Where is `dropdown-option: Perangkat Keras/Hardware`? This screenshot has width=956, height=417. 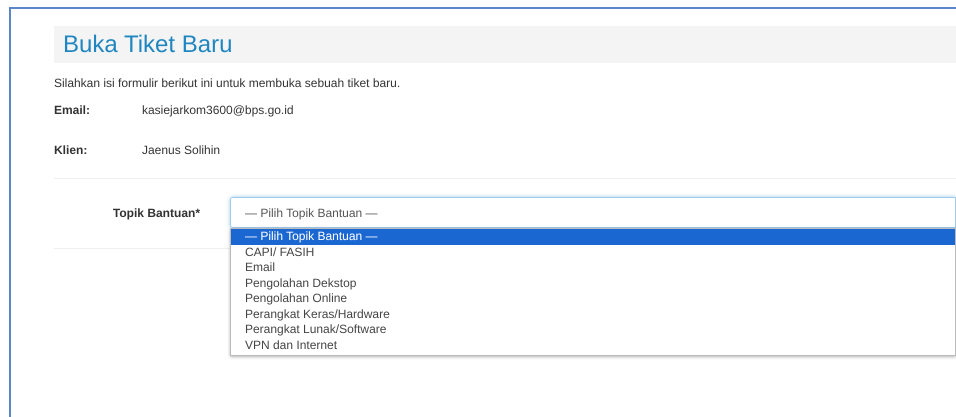 dropdown-option: Perangkat Keras/Hardware is located at coordinates (593, 314).